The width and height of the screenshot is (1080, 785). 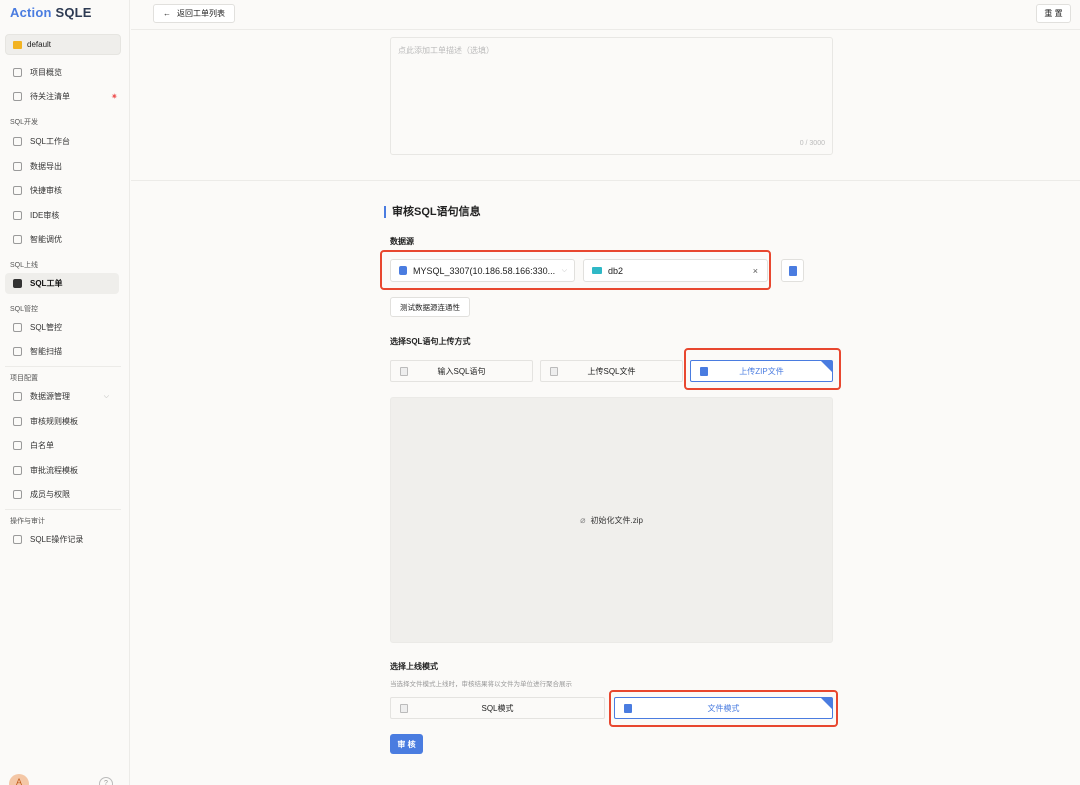 What do you see at coordinates (616, 520) in the screenshot?
I see `uploaded-file-name: 初始化文件.zip` at bounding box center [616, 520].